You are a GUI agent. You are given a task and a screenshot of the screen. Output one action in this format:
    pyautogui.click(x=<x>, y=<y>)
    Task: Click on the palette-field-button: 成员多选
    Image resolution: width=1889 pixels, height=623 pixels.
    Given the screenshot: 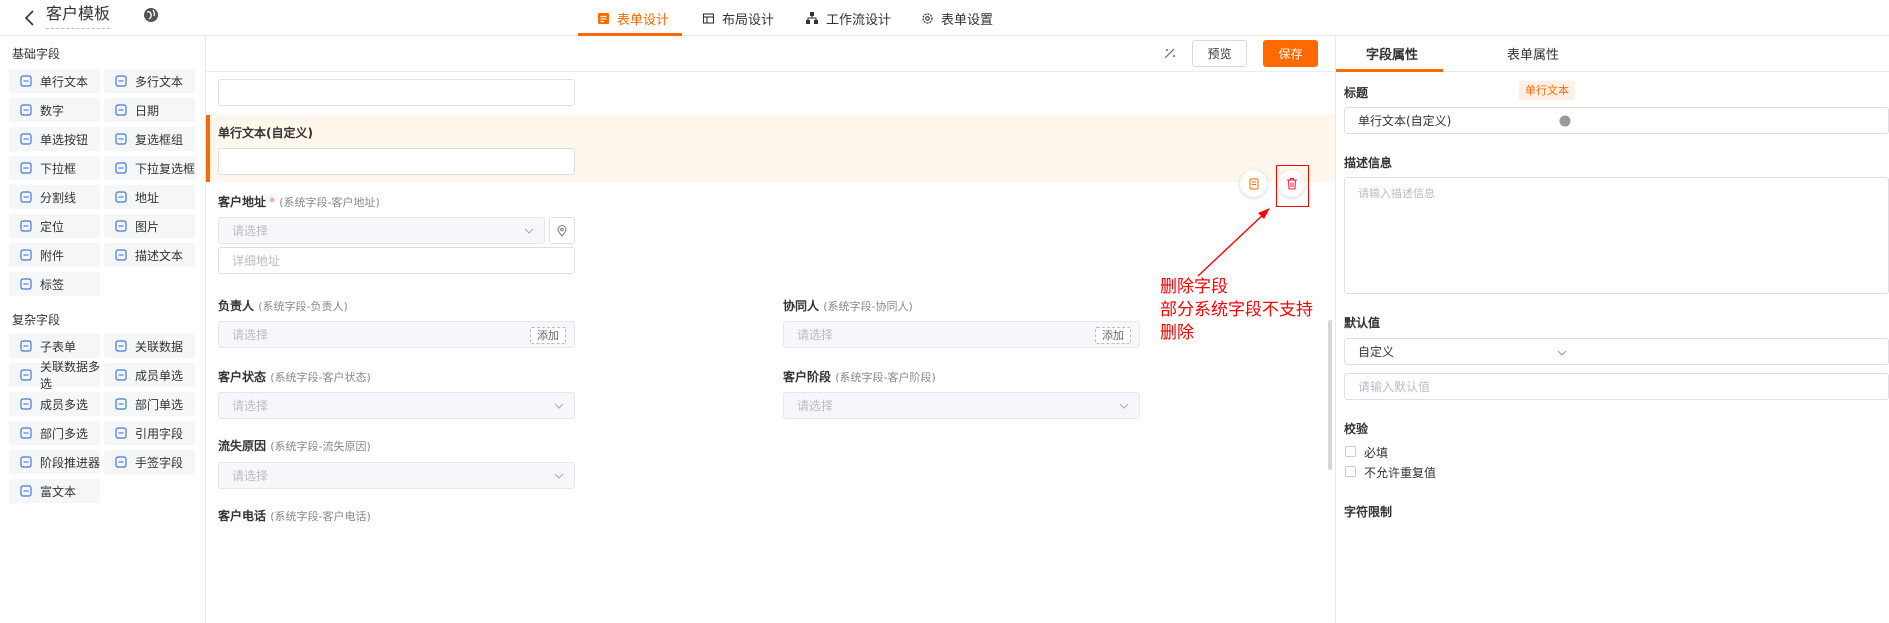 What is the action you would take?
    pyautogui.click(x=54, y=404)
    